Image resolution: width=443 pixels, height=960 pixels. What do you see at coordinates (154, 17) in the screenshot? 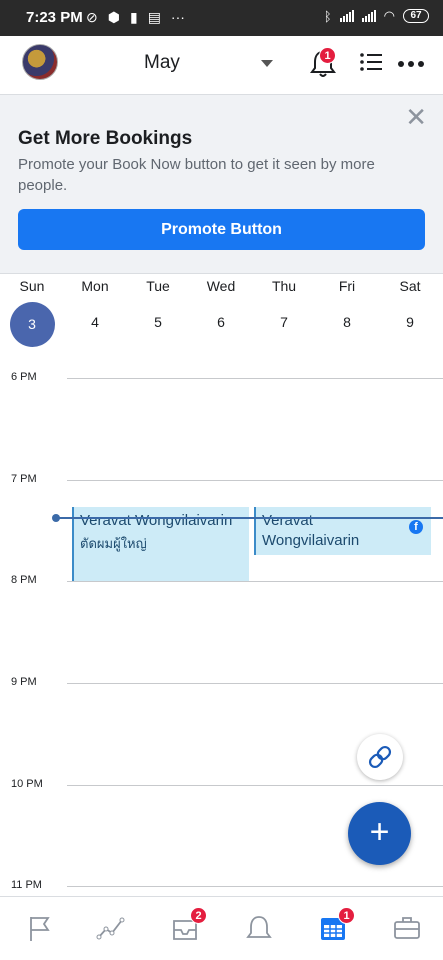
I see `news-icon: ▤` at bounding box center [154, 17].